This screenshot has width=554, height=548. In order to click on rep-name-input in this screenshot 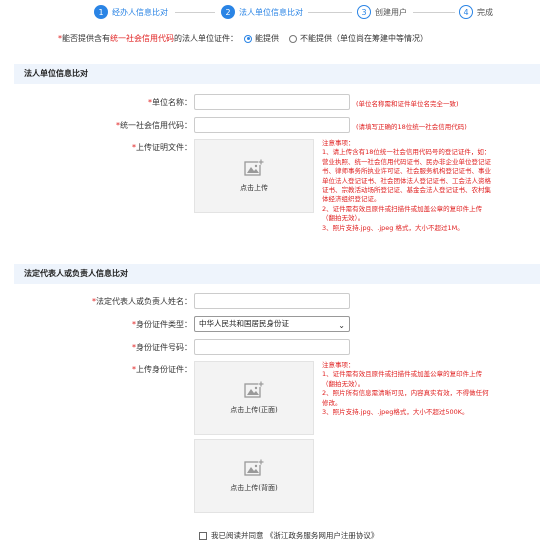, I will do `click(272, 301)`.